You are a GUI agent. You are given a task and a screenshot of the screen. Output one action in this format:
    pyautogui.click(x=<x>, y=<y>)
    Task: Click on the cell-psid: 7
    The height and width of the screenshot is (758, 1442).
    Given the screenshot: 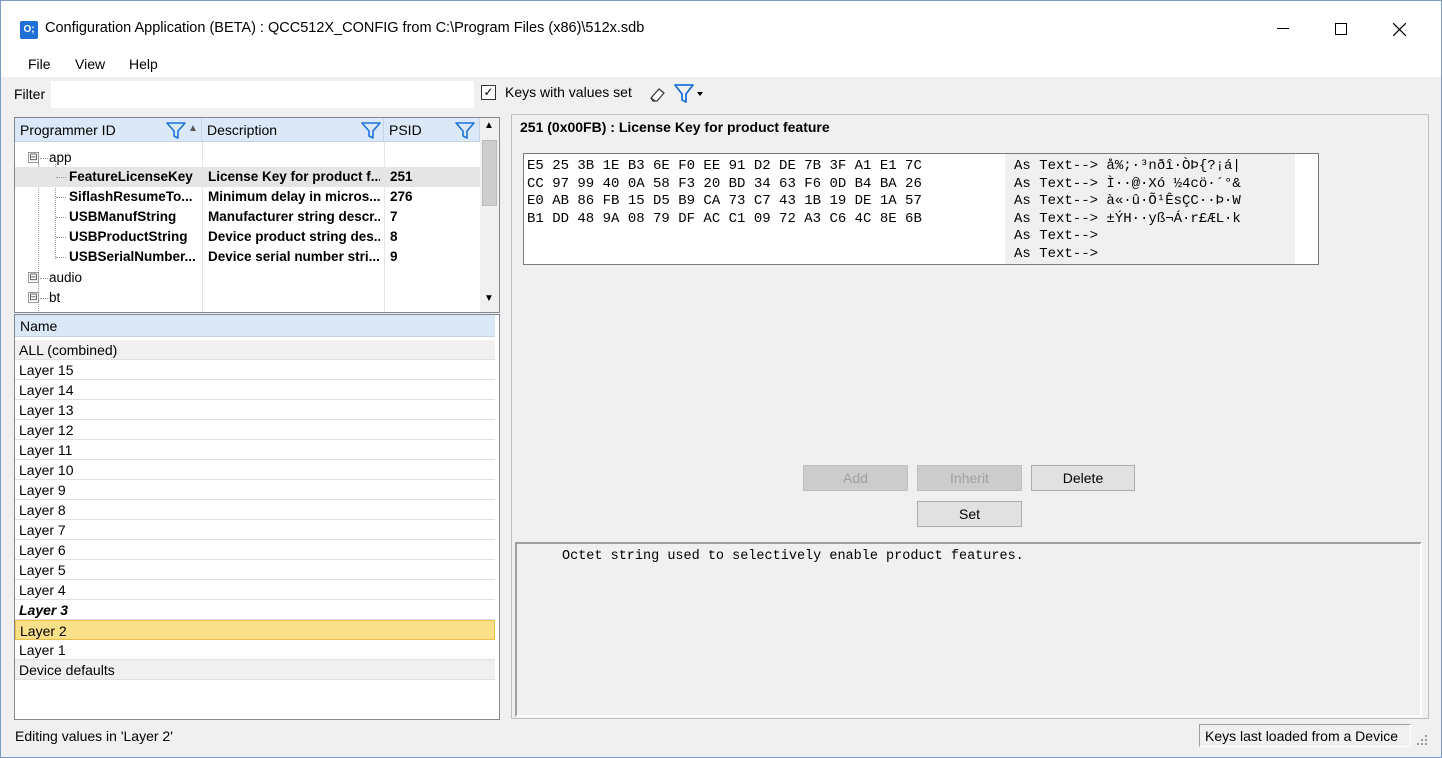 What is the action you would take?
    pyautogui.click(x=394, y=216)
    